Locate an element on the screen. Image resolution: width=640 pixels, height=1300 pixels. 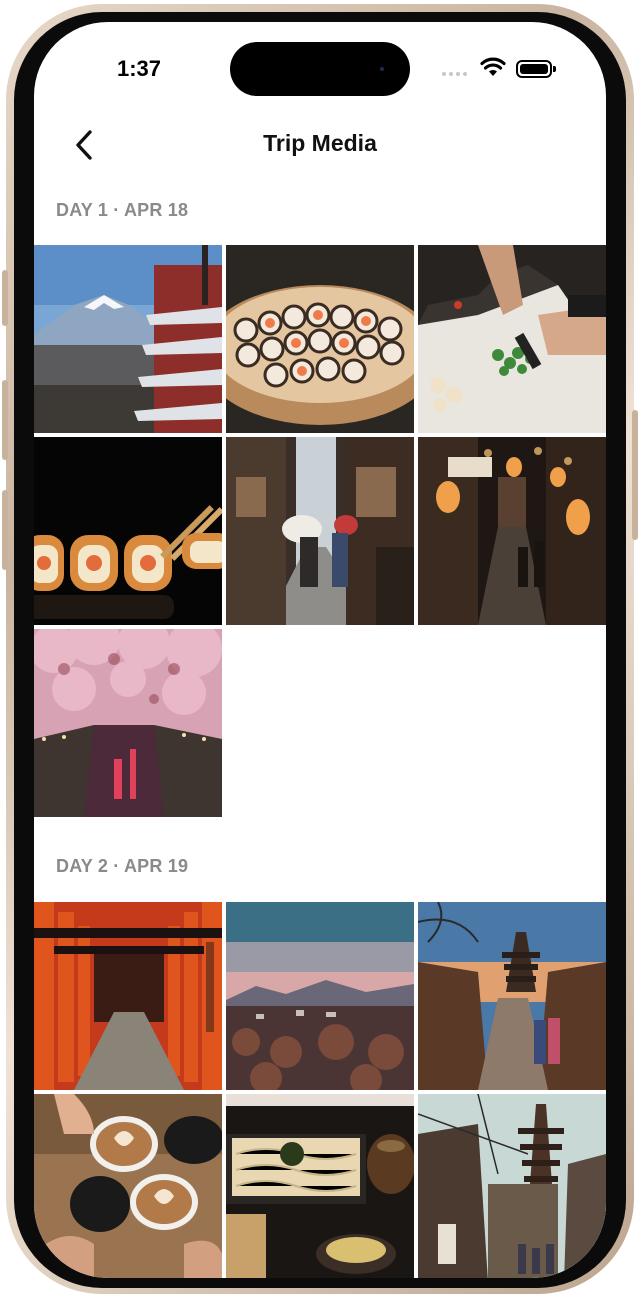
chopping-vegetables-photo is located at coordinates (512, 339).